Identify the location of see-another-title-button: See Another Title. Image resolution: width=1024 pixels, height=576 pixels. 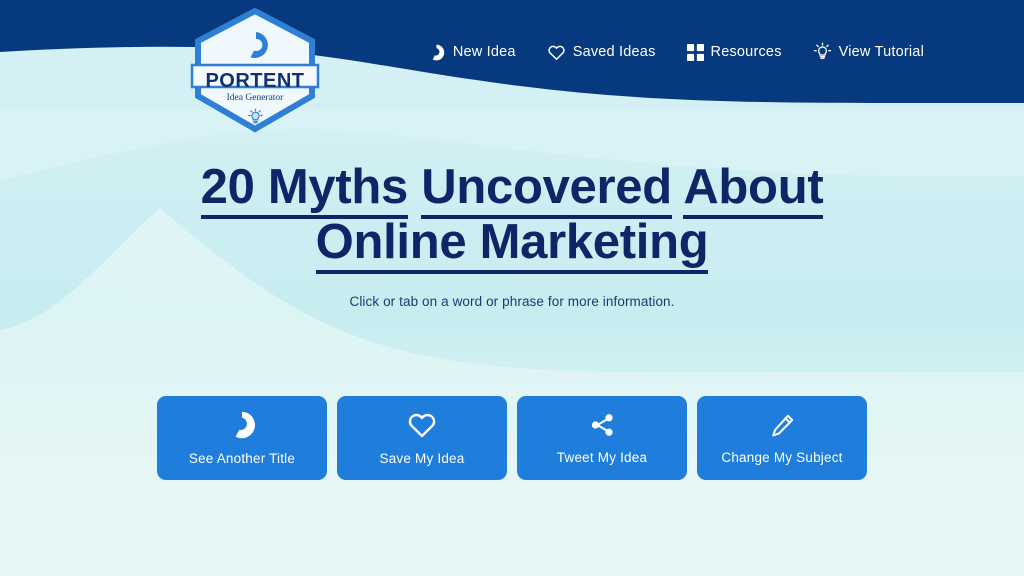
(242, 438).